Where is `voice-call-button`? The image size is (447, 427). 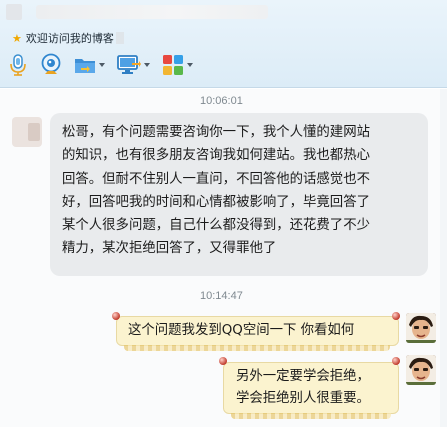
voice-call-button is located at coordinates (18, 65).